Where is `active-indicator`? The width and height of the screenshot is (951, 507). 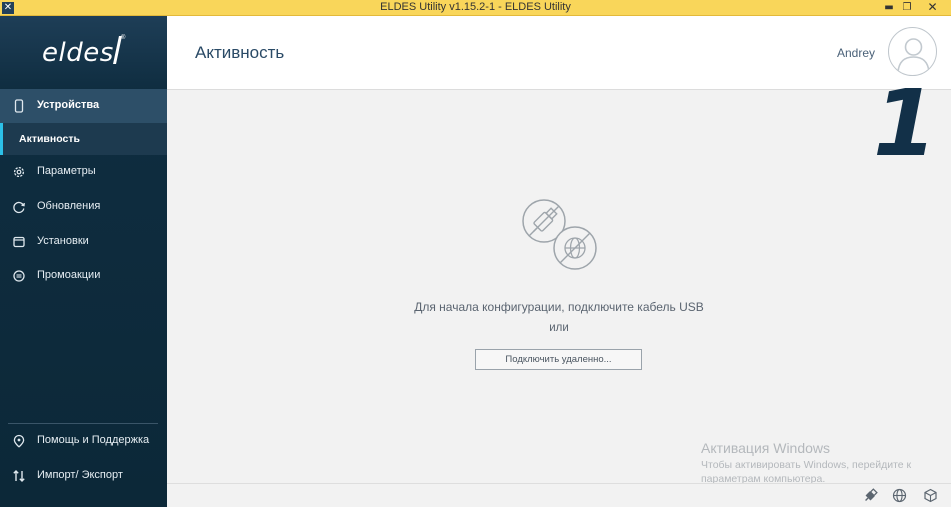
active-indicator is located at coordinates (1, 139).